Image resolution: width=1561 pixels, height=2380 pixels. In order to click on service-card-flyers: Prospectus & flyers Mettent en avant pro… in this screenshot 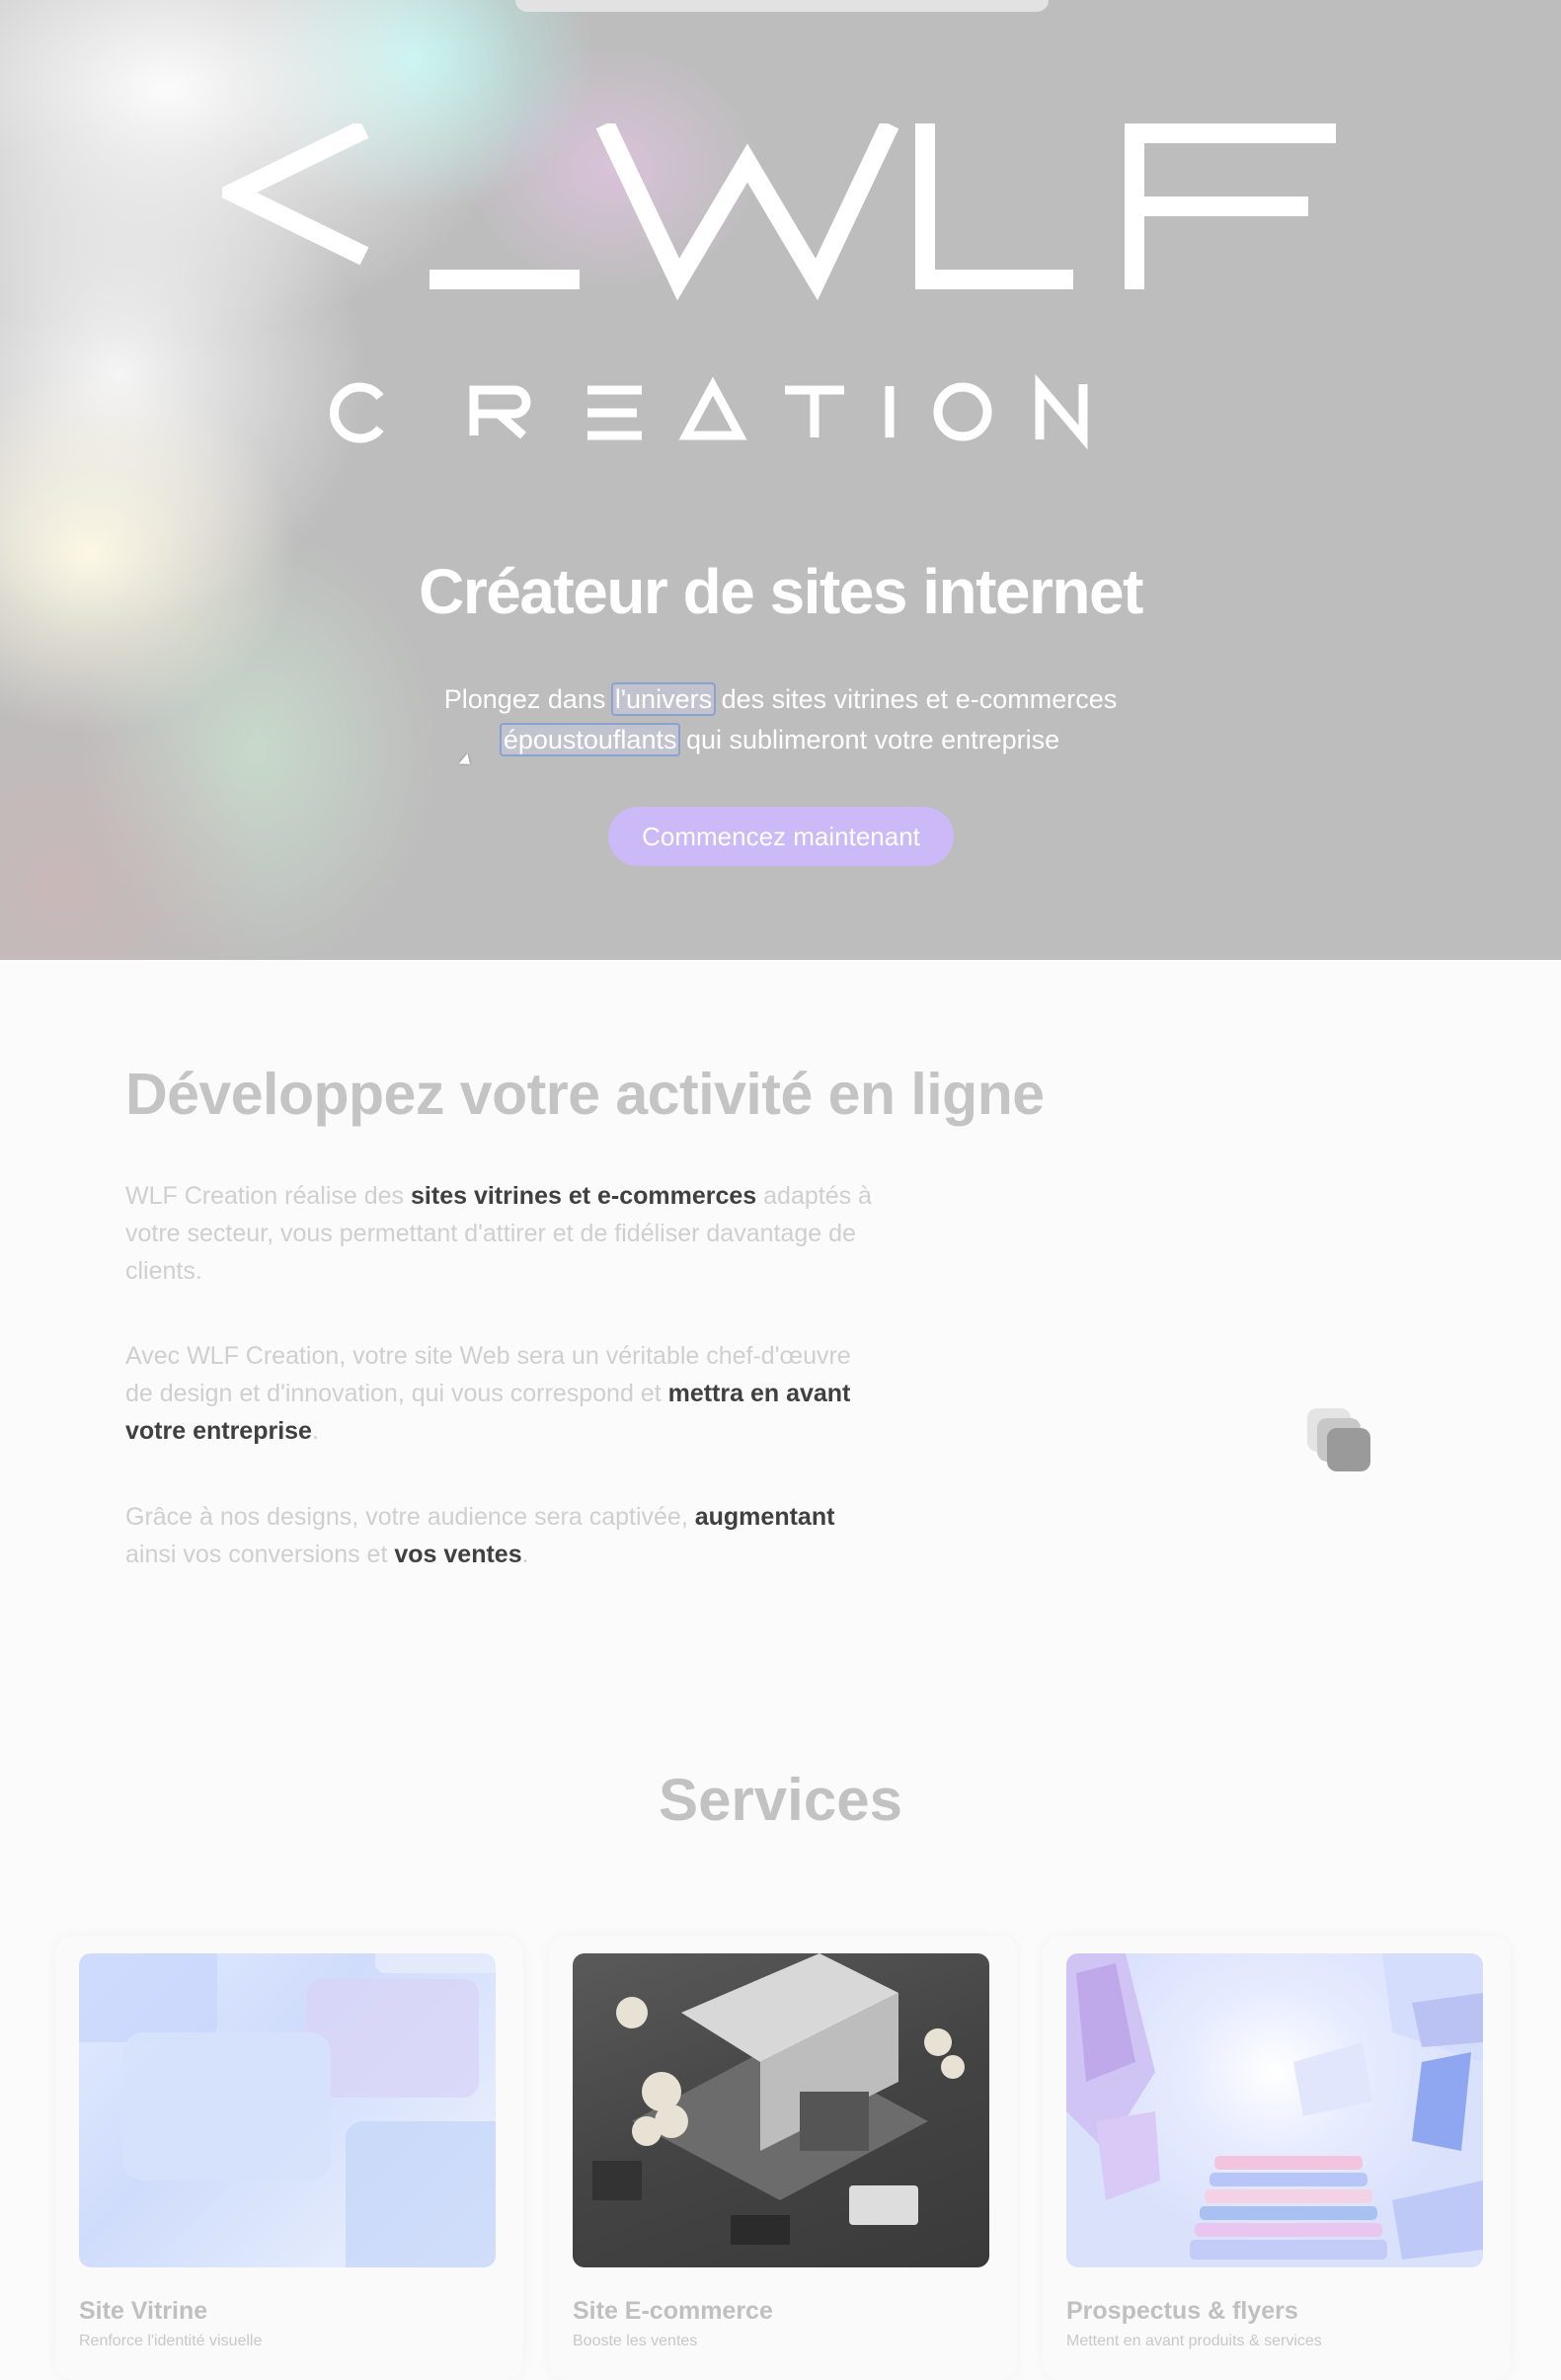, I will do `click(1277, 2158)`.